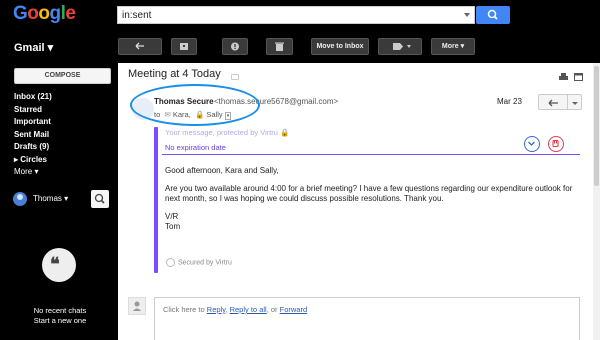 The height and width of the screenshot is (340, 600). I want to click on more-actions-button: More ▾, so click(453, 46).